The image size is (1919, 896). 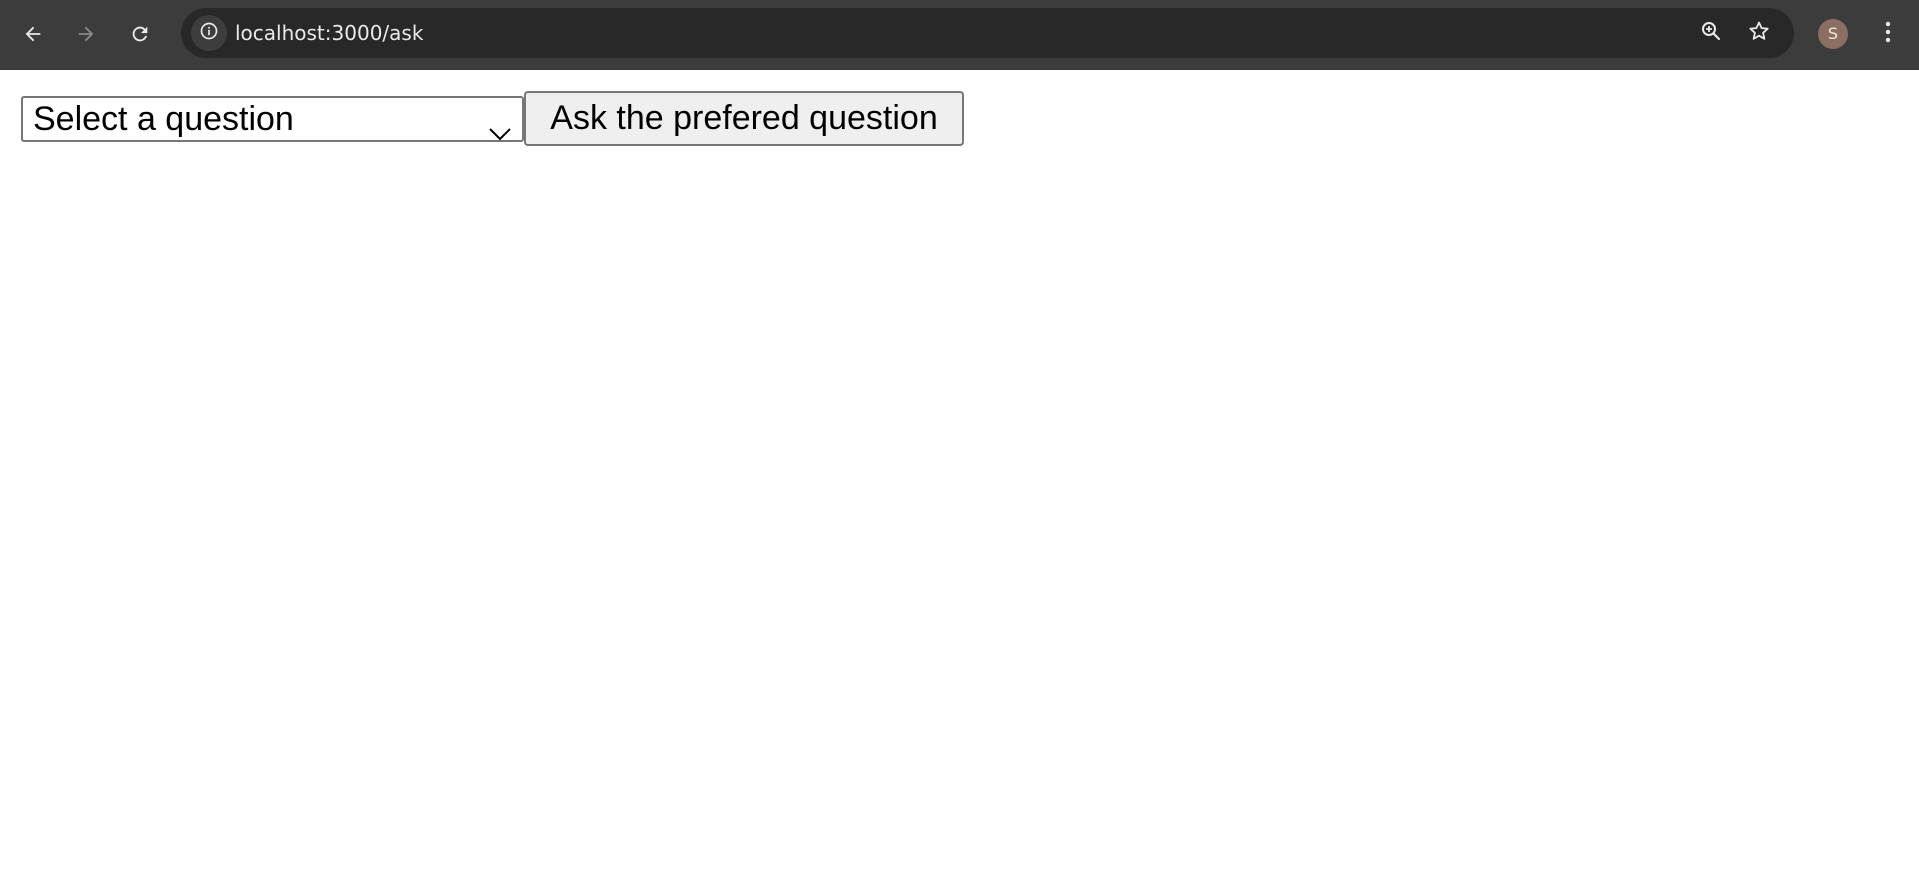 I want to click on kebab-menu-icon, so click(x=1888, y=34).